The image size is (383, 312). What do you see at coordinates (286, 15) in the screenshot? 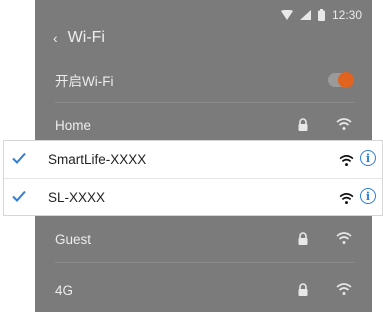
I see `signal-wifi-icon` at bounding box center [286, 15].